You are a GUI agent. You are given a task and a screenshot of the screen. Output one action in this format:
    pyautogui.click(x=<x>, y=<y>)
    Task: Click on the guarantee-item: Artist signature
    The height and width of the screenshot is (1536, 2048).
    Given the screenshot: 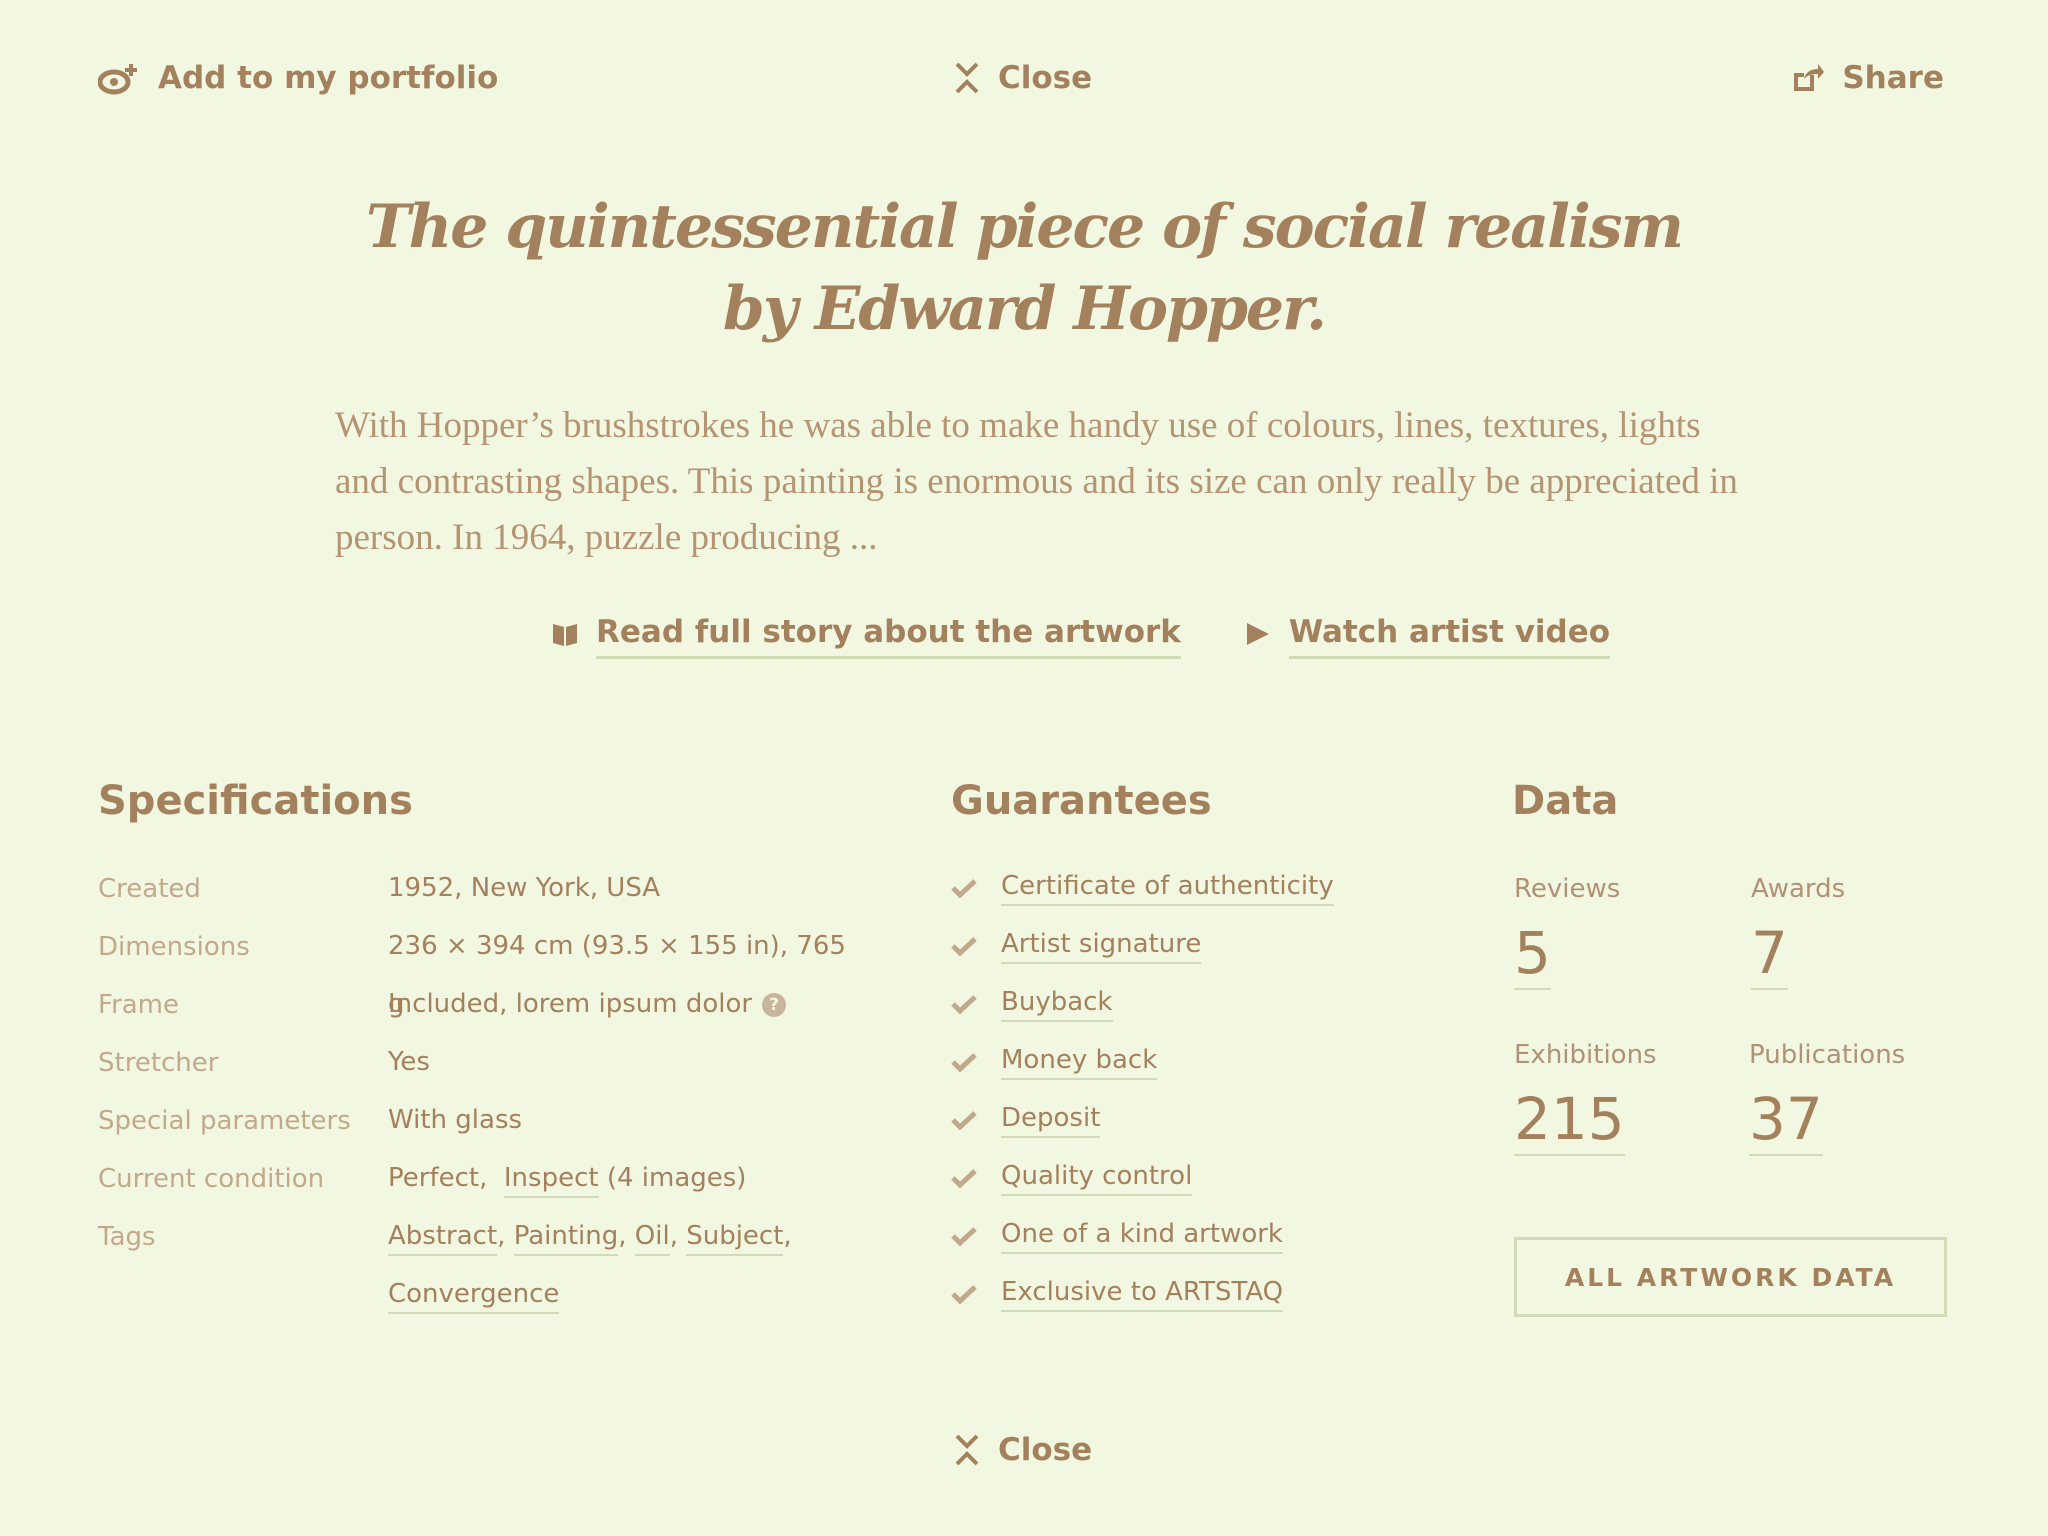 What is the action you would take?
    pyautogui.click(x=1142, y=946)
    